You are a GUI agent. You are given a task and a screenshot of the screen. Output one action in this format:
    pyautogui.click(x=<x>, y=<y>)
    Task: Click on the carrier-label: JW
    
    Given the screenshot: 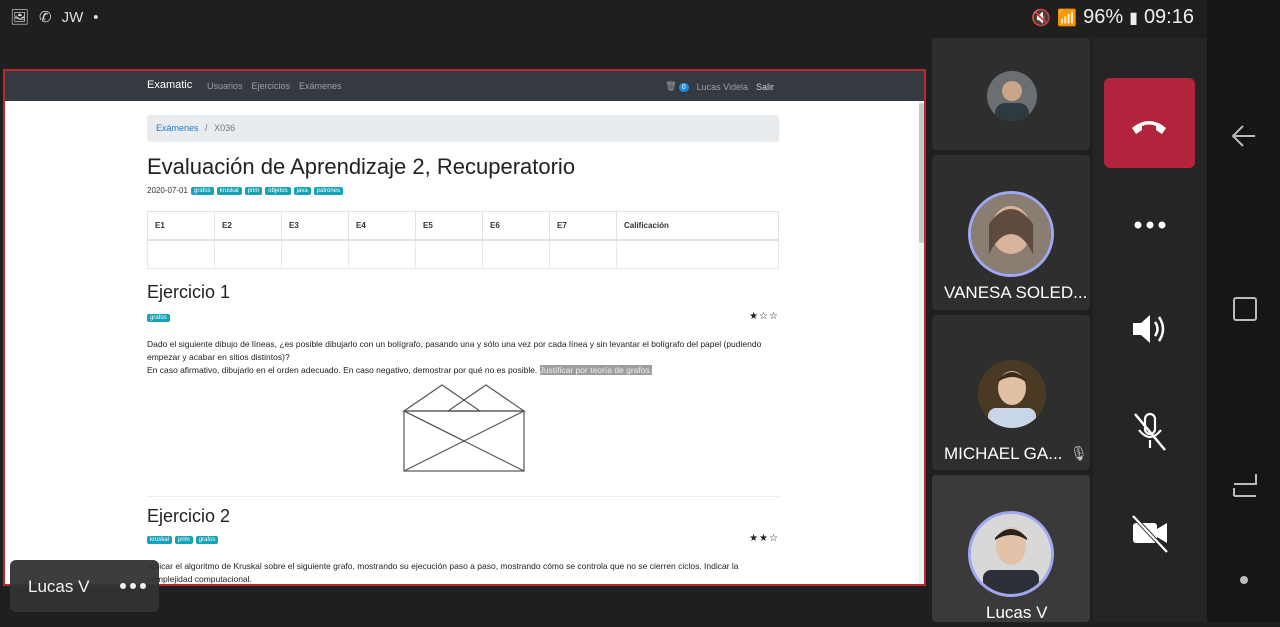 What is the action you would take?
    pyautogui.click(x=72, y=17)
    